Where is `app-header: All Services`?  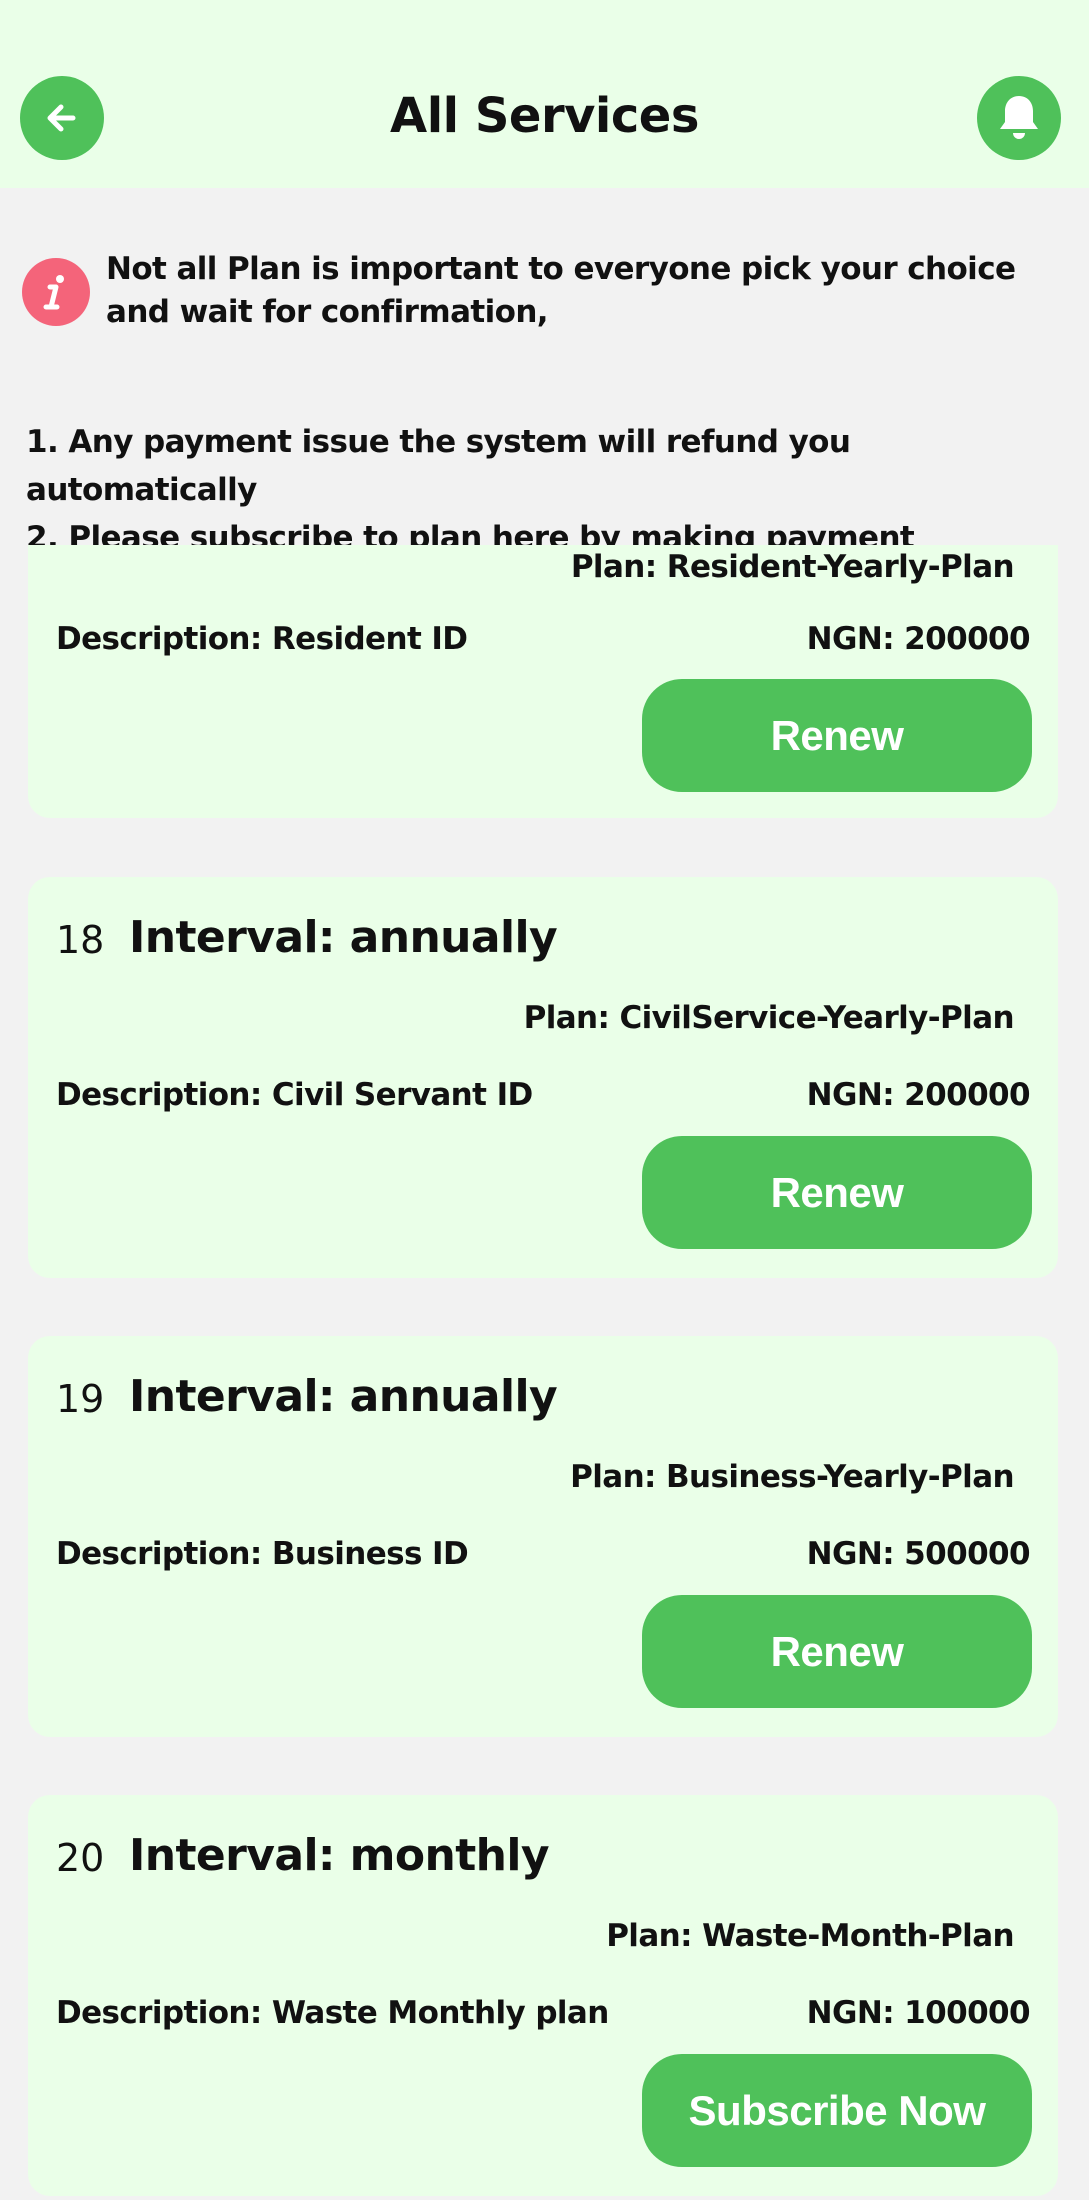
app-header: All Services is located at coordinates (544, 94).